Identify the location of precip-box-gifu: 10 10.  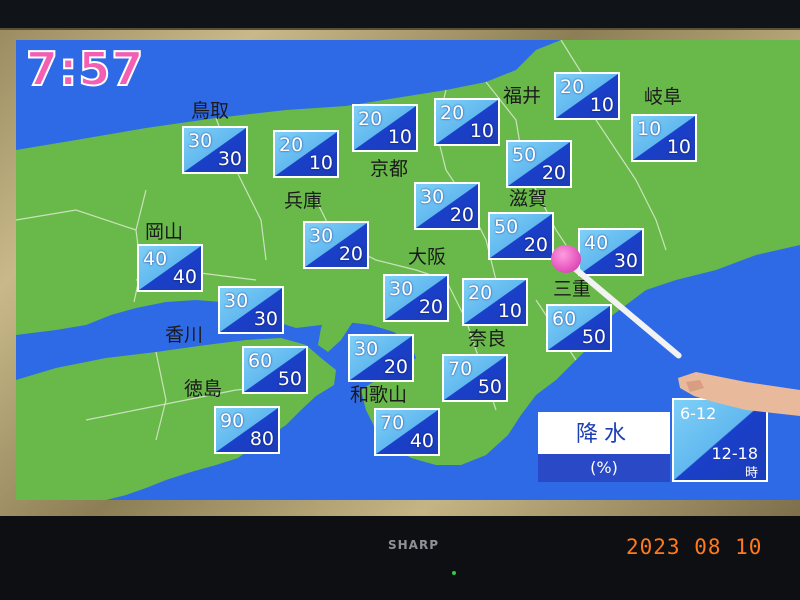
(664, 138).